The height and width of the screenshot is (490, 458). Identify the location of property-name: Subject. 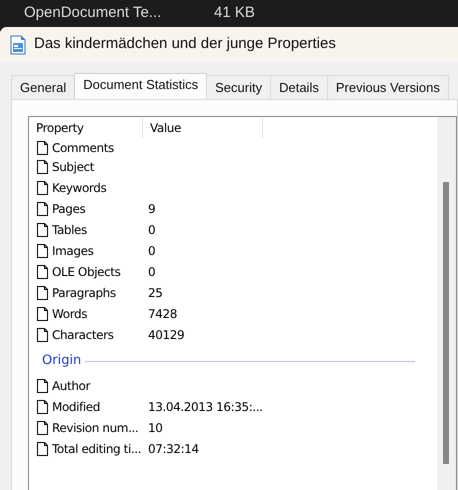
(73, 167).